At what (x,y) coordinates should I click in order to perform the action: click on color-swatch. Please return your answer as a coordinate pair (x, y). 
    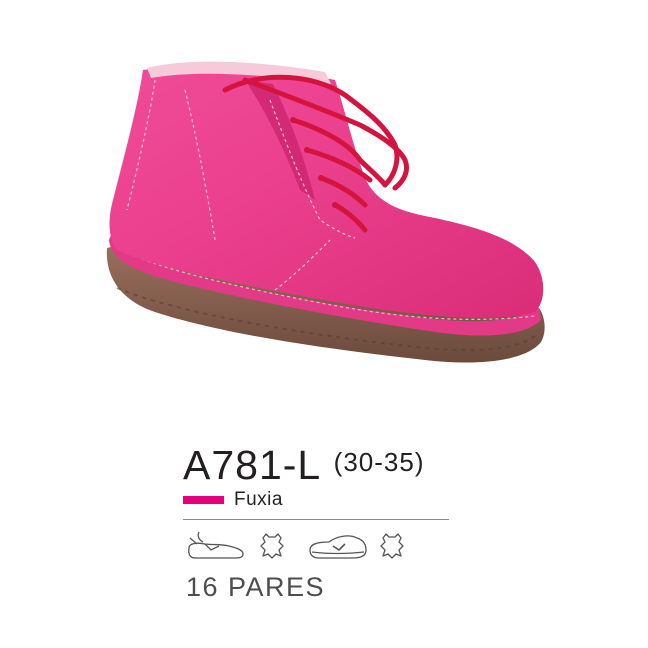
    Looking at the image, I should click on (203, 500).